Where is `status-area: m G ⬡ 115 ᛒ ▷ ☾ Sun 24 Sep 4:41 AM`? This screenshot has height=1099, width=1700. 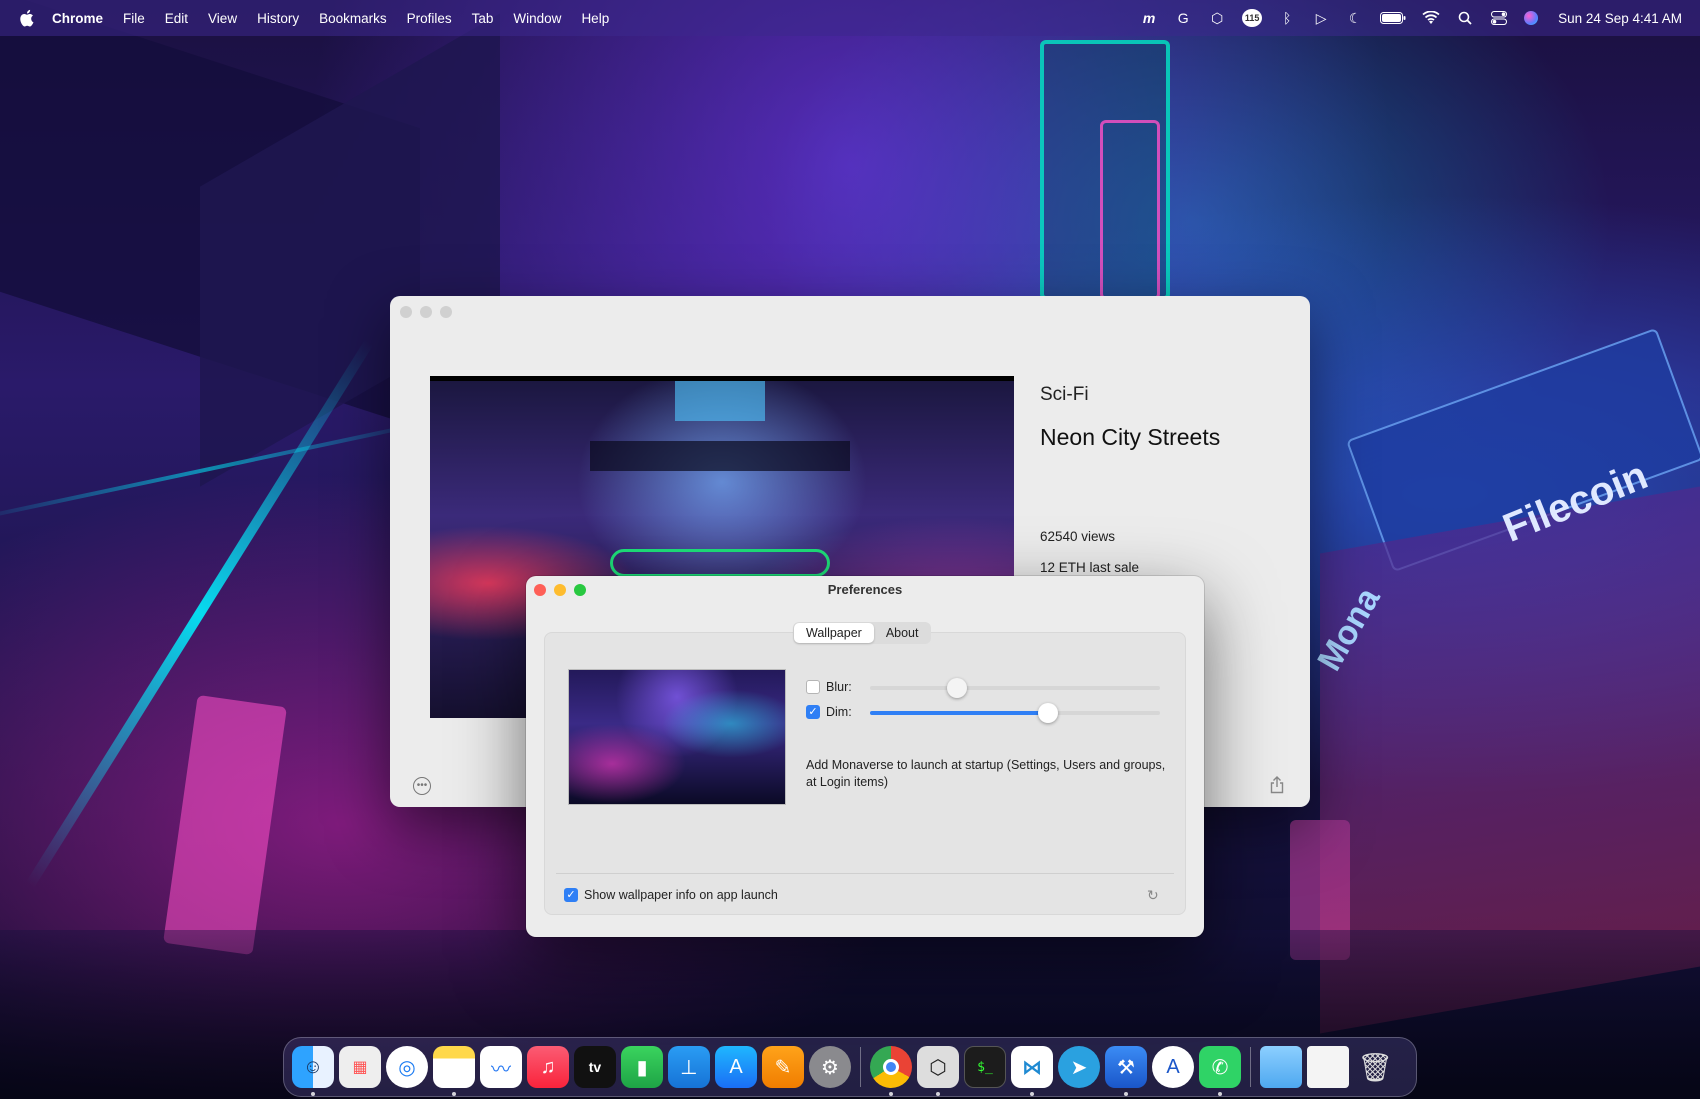
status-area: m G ⬡ 115 ᛒ ▷ ☾ Sun 24 Sep 4:41 AM is located at coordinates (1411, 18).